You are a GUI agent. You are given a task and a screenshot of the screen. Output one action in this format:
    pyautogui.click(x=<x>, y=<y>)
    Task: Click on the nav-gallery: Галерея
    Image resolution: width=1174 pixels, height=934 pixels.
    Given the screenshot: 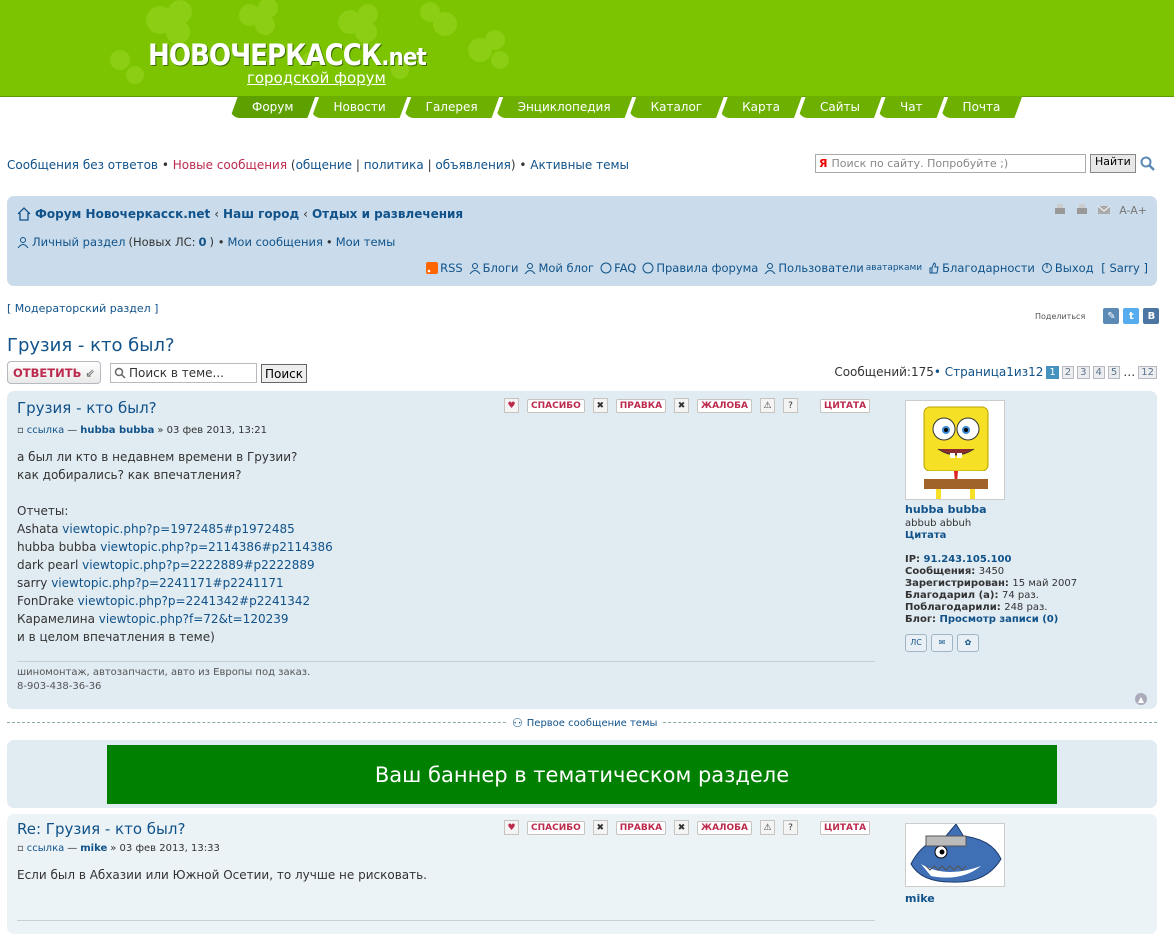 What is the action you would take?
    pyautogui.click(x=452, y=107)
    